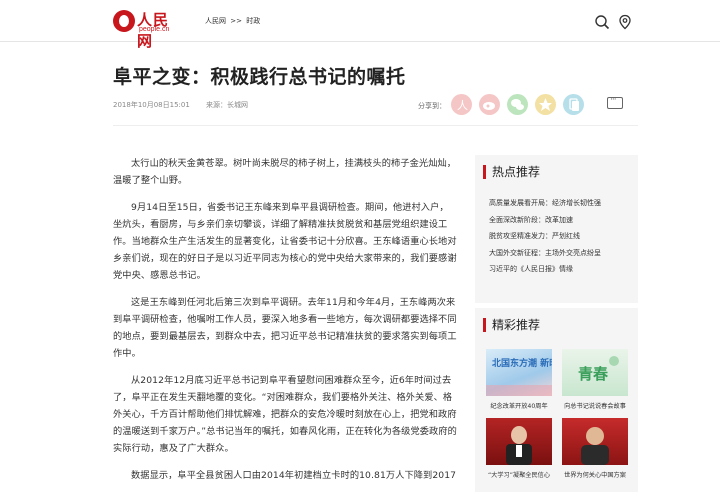  I want to click on site-header: 人民网 people.cn 人民网 >> 时政, so click(360, 25).